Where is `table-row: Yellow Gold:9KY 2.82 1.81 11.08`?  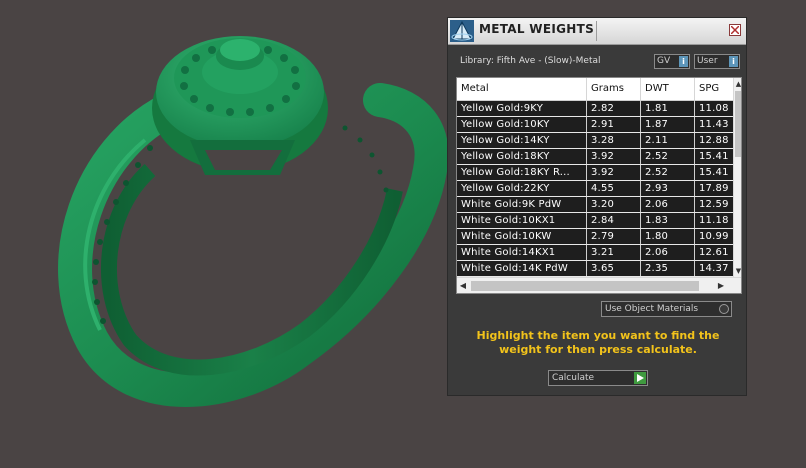 table-row: Yellow Gold:9KY 2.82 1.81 11.08 is located at coordinates (595, 109).